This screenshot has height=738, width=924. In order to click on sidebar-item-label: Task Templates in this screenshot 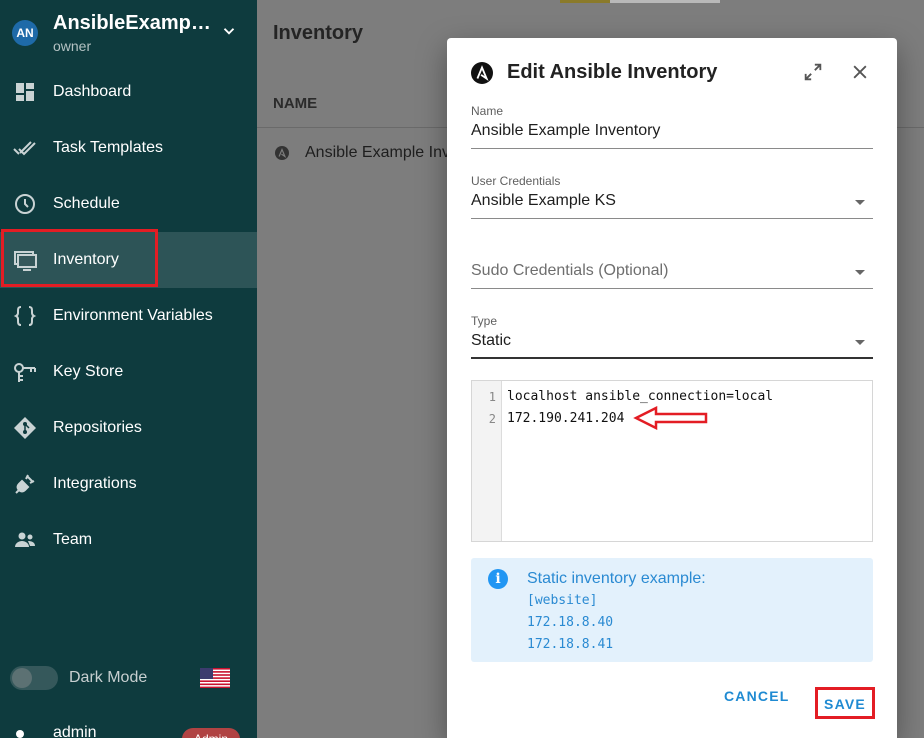, I will do `click(108, 147)`.